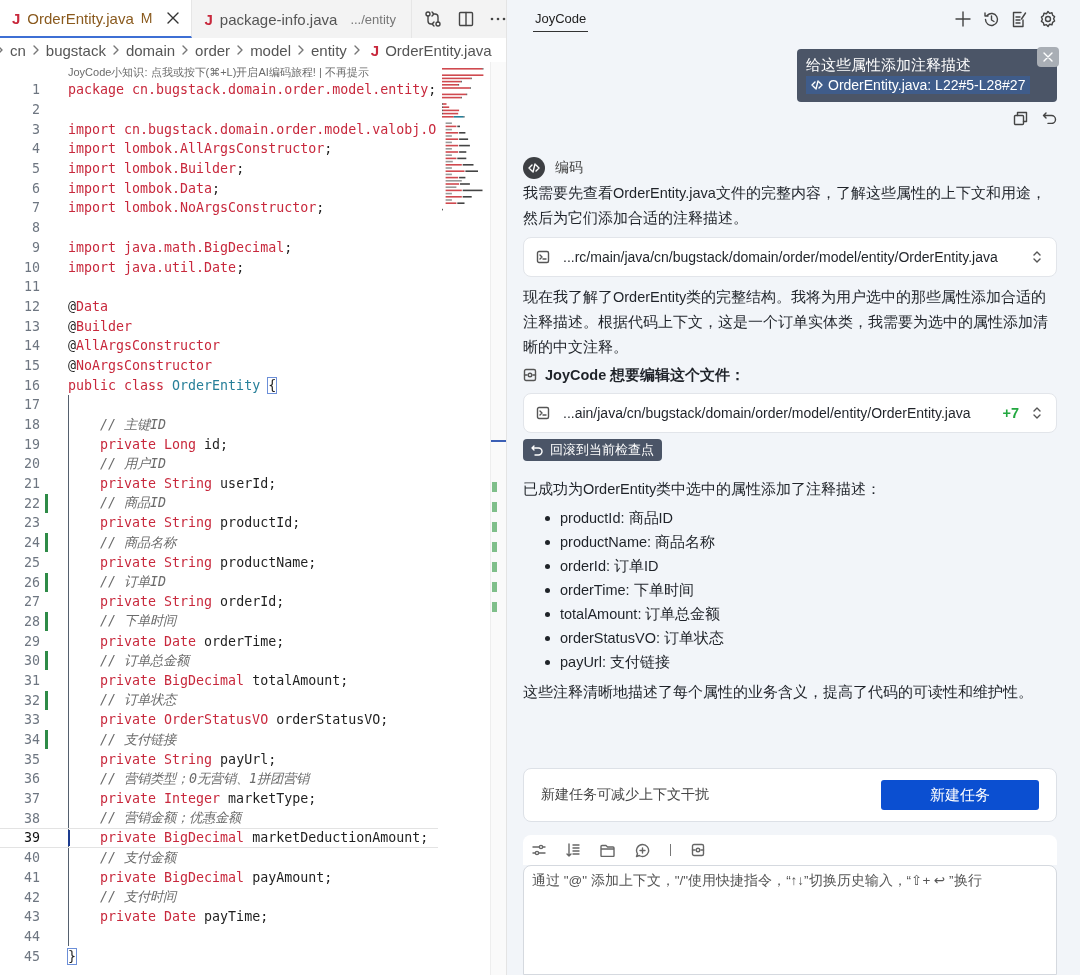 The width and height of the screenshot is (1080, 975). What do you see at coordinates (31, 385) in the screenshot?
I see `line-number: 16` at bounding box center [31, 385].